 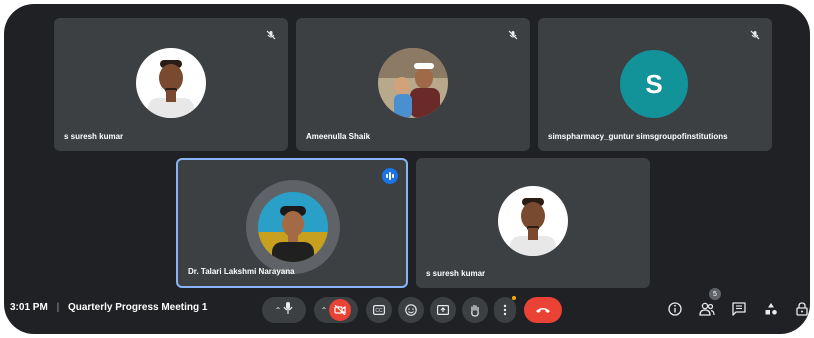 I want to click on present-button, so click(x=443, y=310).